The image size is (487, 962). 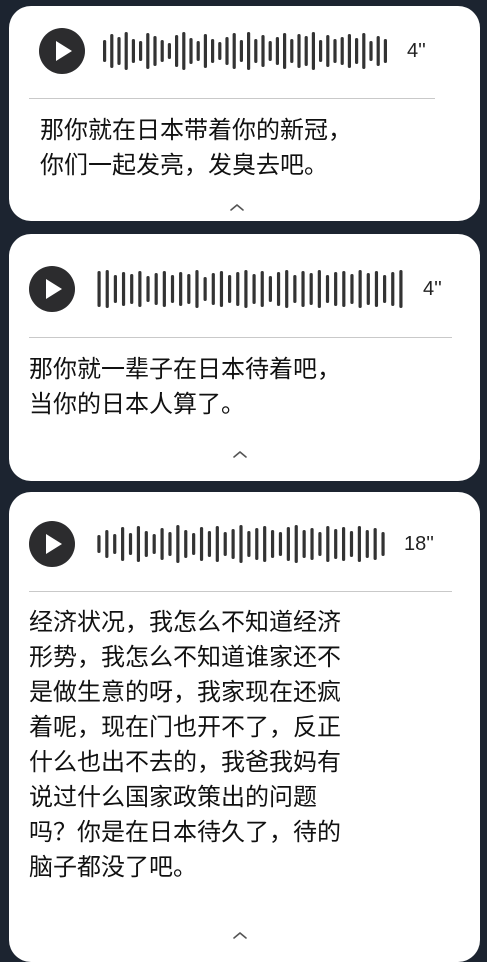 I want to click on duration-label: 4'', so click(x=416, y=51).